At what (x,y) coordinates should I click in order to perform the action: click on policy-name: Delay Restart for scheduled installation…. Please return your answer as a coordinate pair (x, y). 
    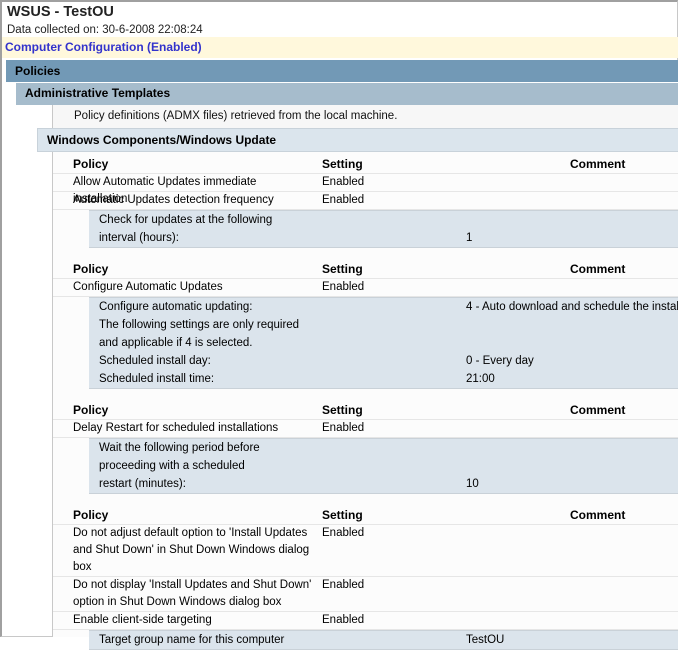
    Looking at the image, I should click on (176, 428).